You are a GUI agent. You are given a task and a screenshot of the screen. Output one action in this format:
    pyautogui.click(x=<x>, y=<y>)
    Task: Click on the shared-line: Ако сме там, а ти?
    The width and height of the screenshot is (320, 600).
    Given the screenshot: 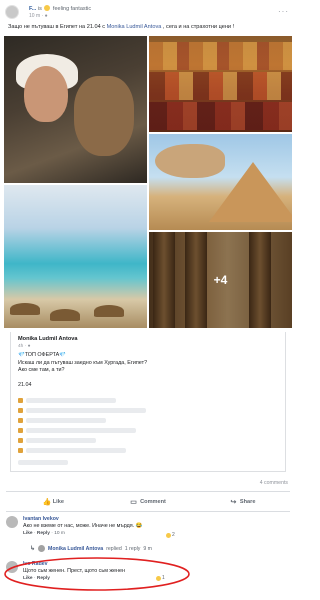 What is the action you would take?
    pyautogui.click(x=41, y=370)
    